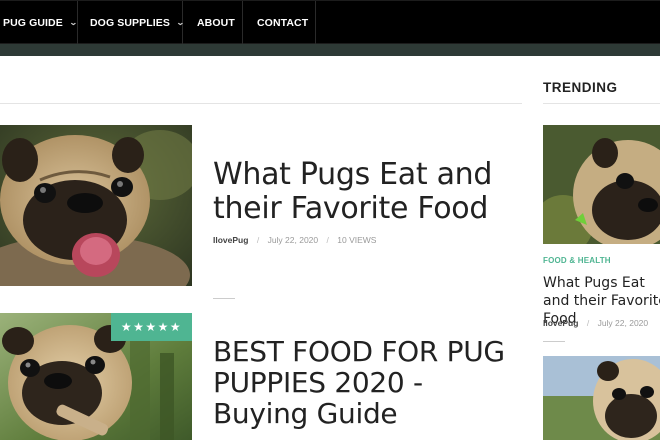 The height and width of the screenshot is (440, 660). What do you see at coordinates (216, 22) in the screenshot?
I see `nav-item-label: ABOUT` at bounding box center [216, 22].